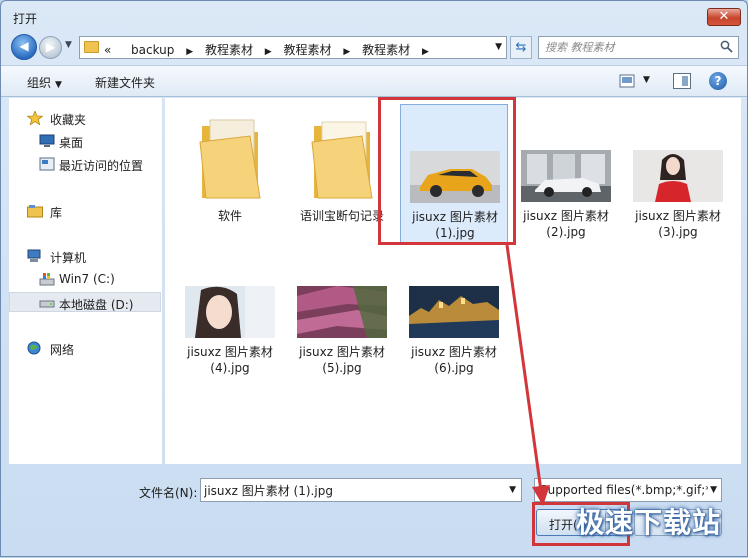 Image resolution: width=748 pixels, height=558 pixels. I want to click on sidebar-item-computer: 计算机, so click(85, 256).